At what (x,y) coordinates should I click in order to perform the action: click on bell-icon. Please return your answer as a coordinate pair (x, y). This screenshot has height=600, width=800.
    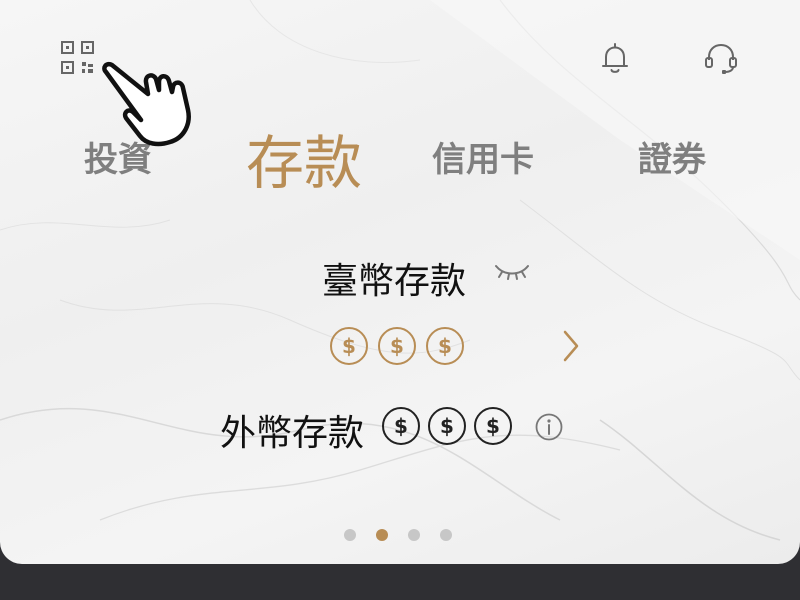
    Looking at the image, I should click on (615, 58).